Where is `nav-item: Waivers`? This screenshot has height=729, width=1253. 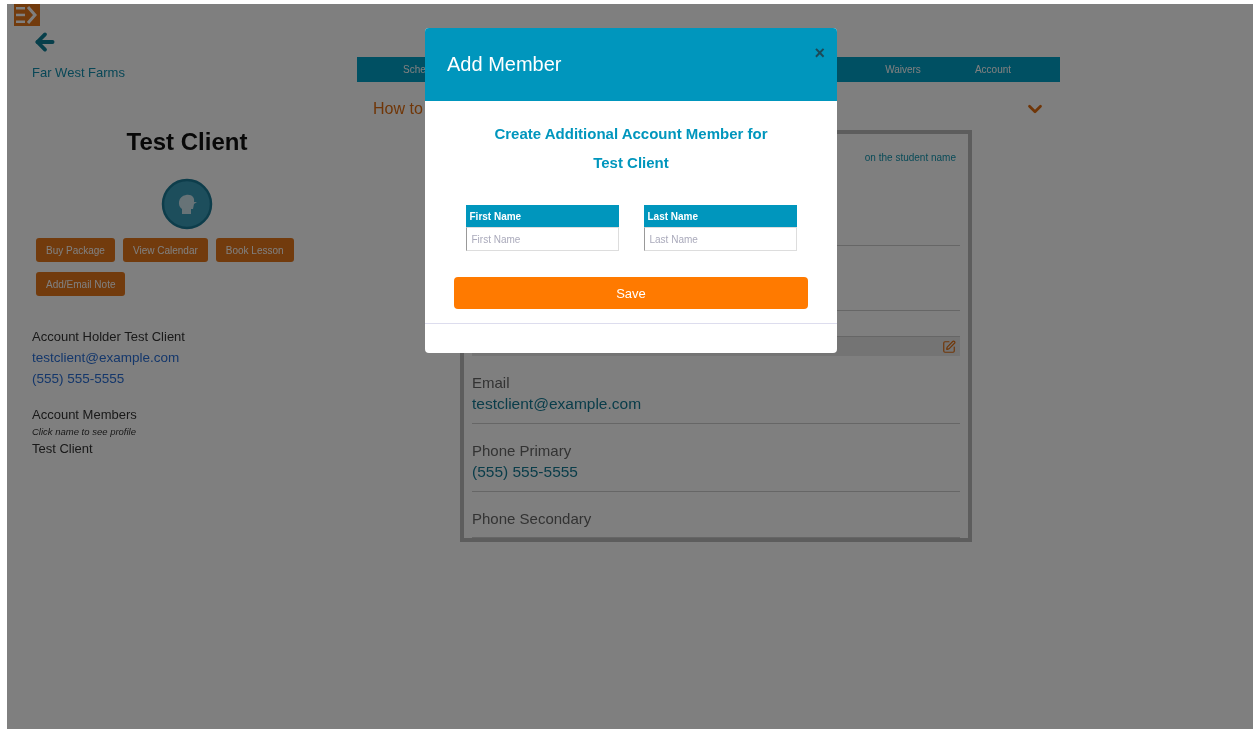
nav-item: Waivers is located at coordinates (903, 69).